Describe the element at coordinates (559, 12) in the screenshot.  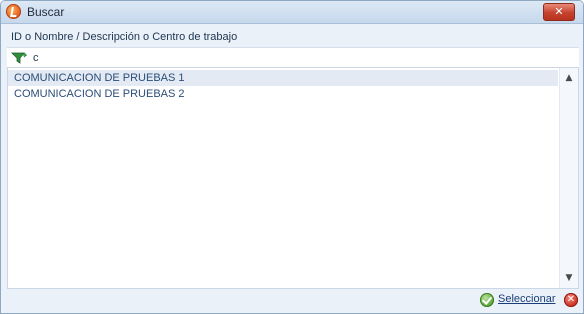
I see `close-button: ✕` at that location.